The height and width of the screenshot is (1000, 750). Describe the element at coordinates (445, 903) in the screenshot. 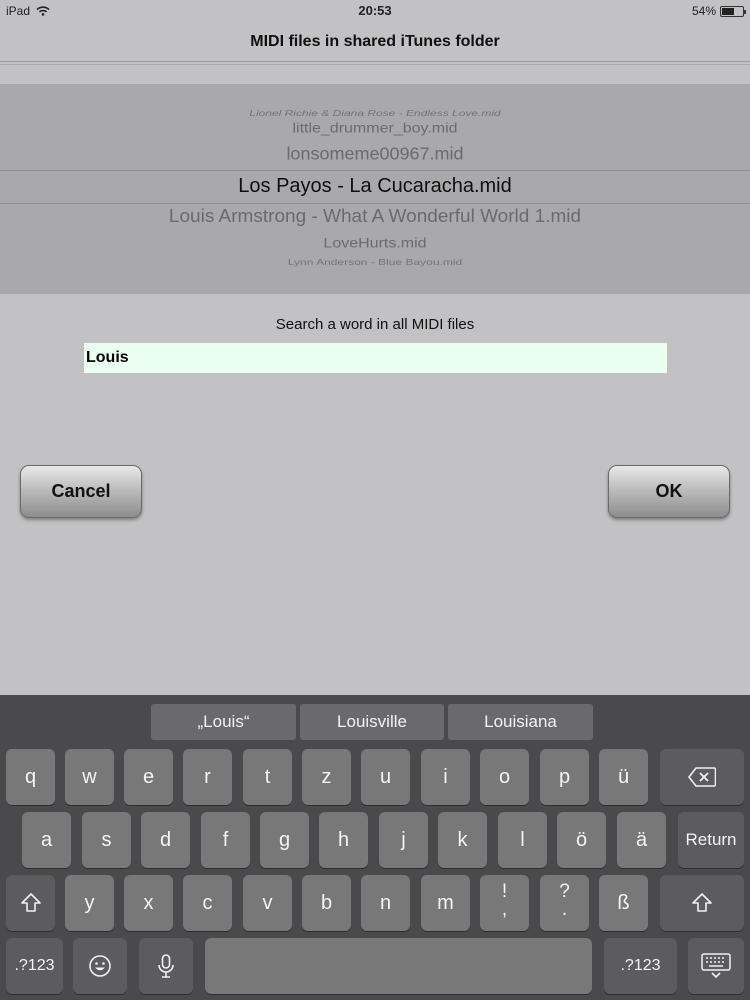

I see `key-m: m` at that location.